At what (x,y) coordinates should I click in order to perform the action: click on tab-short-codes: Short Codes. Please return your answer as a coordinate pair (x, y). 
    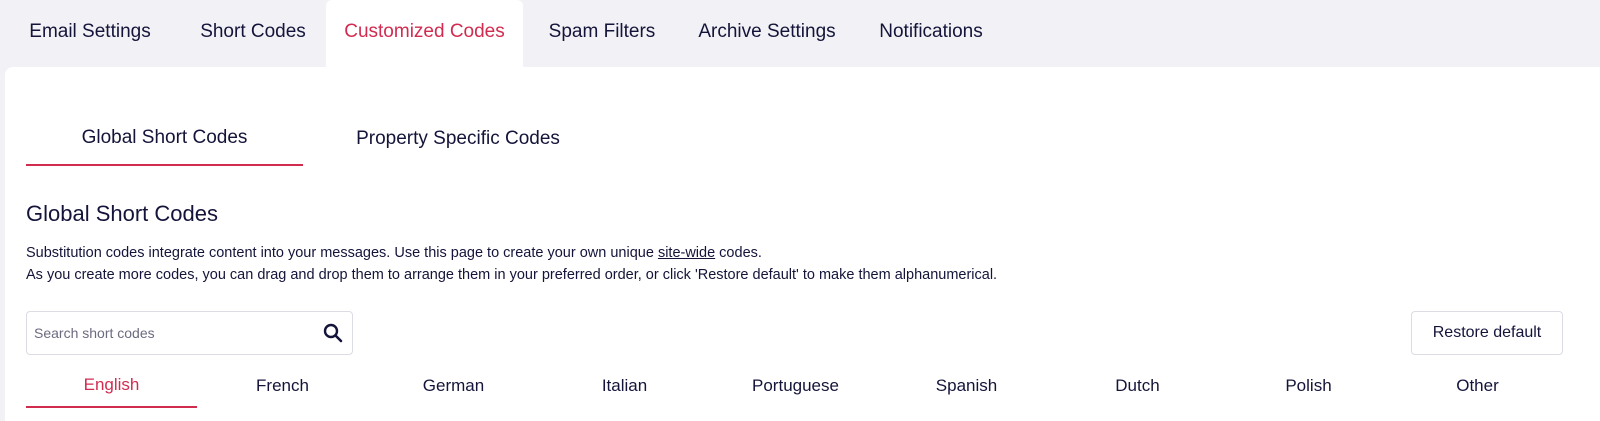
    Looking at the image, I should click on (253, 33).